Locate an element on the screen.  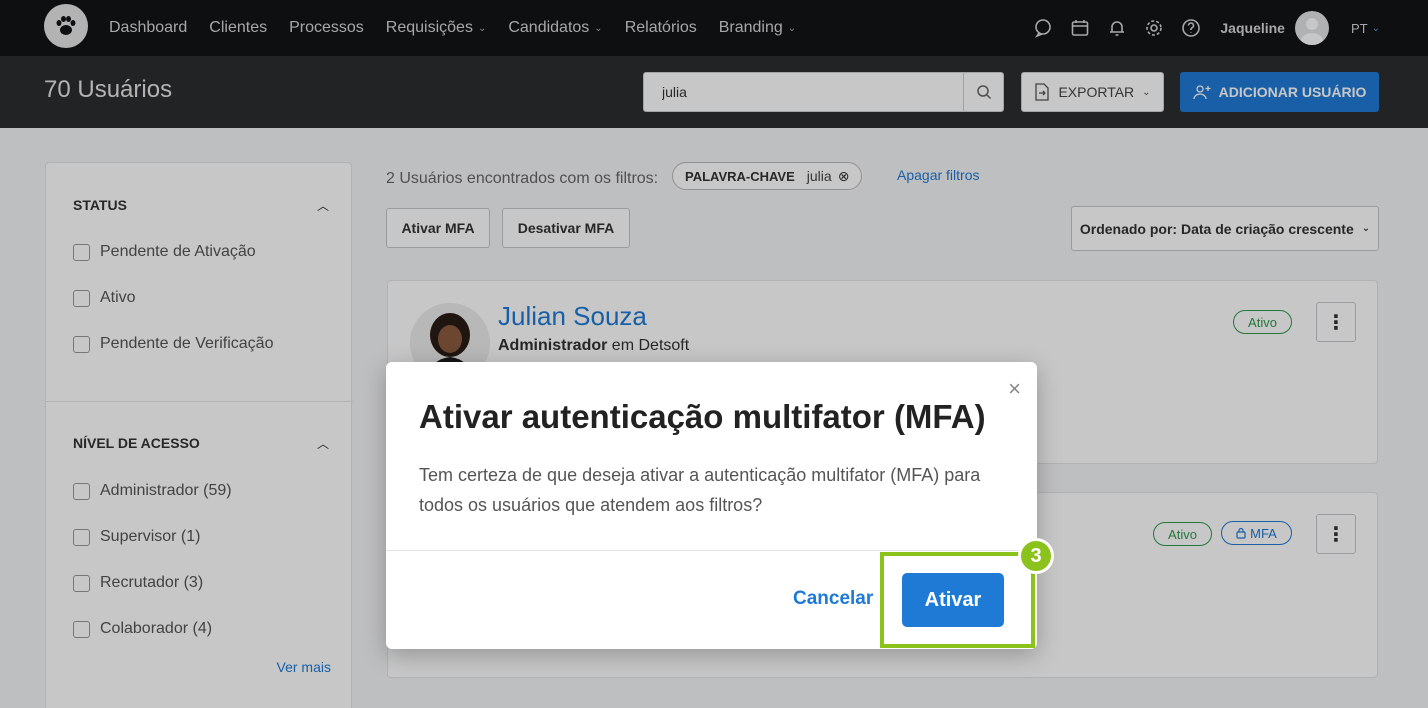
dialog-title: Ativar autenticação multifator (MFA) is located at coordinates (702, 416).